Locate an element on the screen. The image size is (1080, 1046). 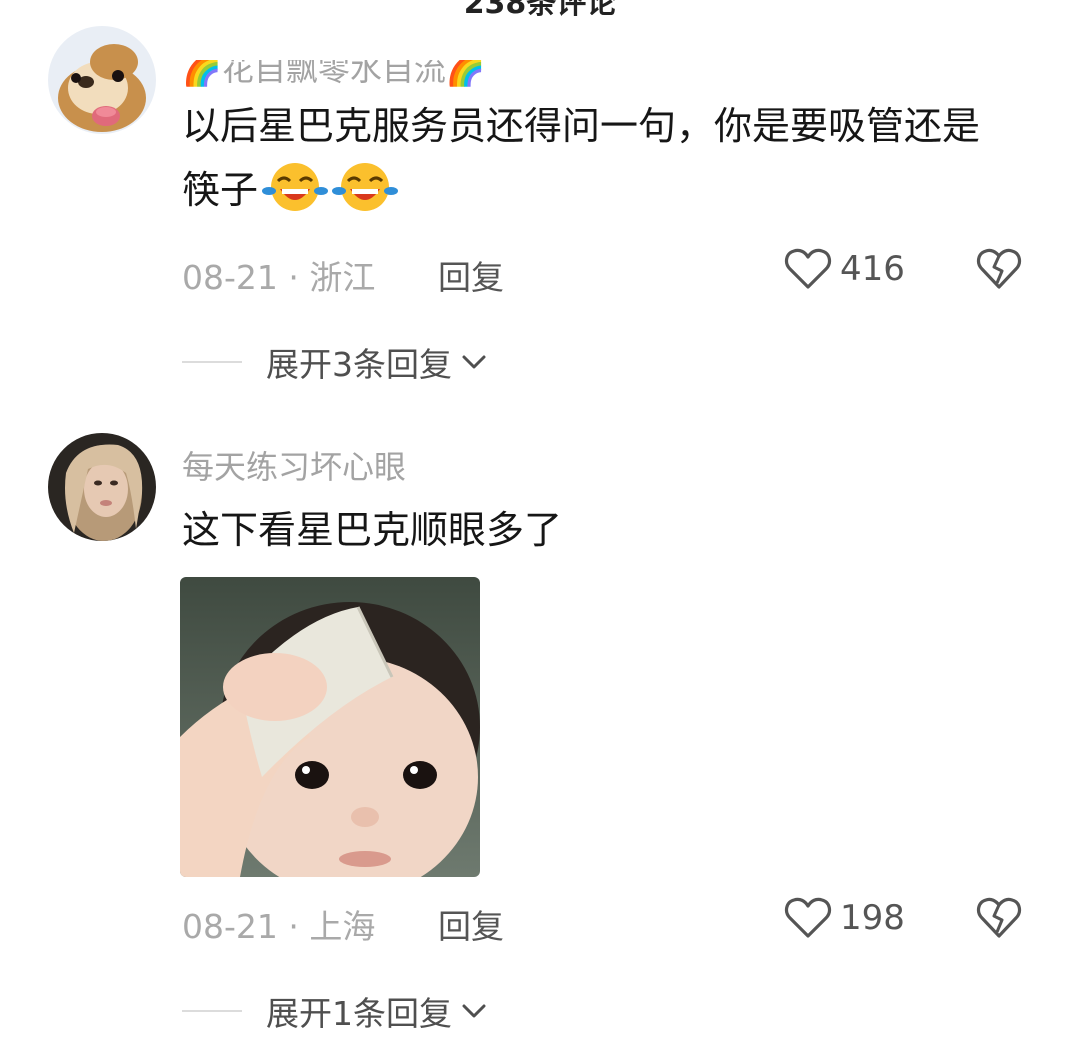
comment-meta: 08-21 · 浙江 回复 is located at coordinates (343, 275).